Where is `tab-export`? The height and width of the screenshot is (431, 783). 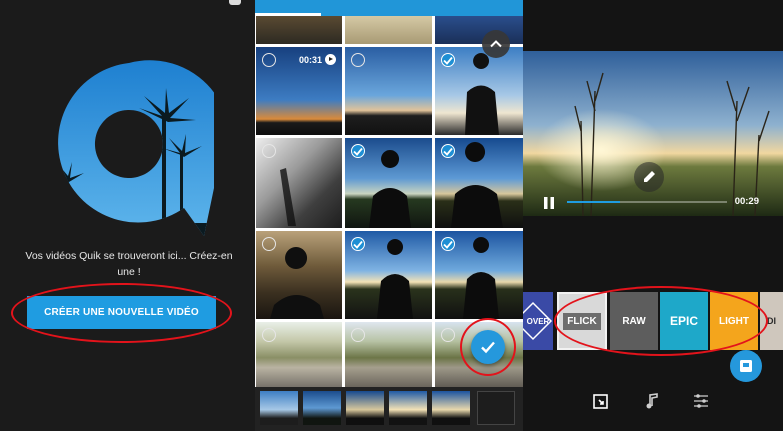
tab-export is located at coordinates (601, 401).